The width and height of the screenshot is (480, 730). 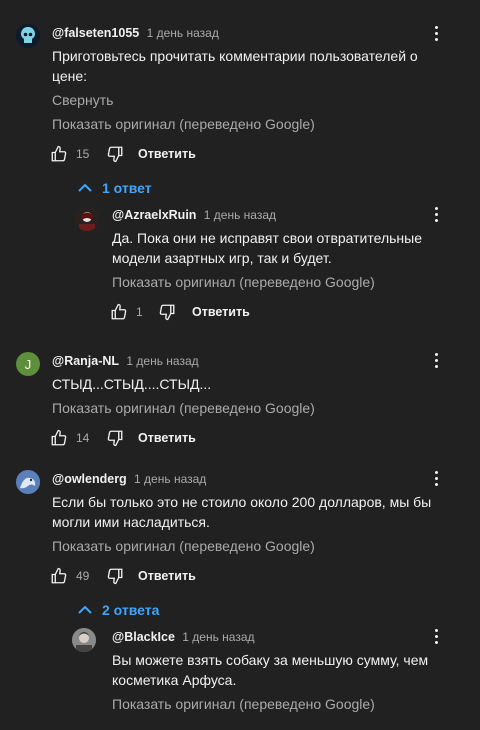 What do you see at coordinates (83, 438) in the screenshot?
I see `like-count: 14` at bounding box center [83, 438].